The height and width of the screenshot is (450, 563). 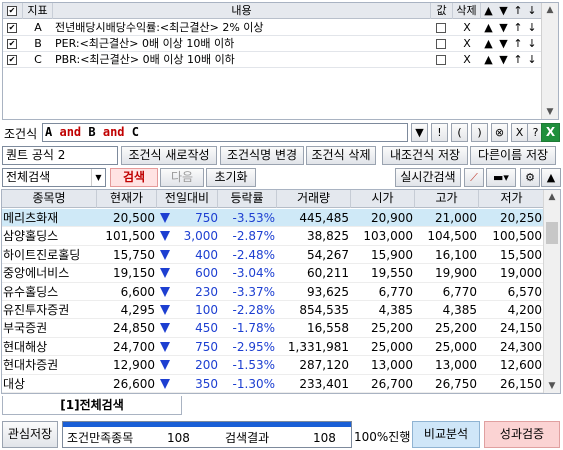 I want to click on stock-high: 13,000, so click(x=456, y=365).